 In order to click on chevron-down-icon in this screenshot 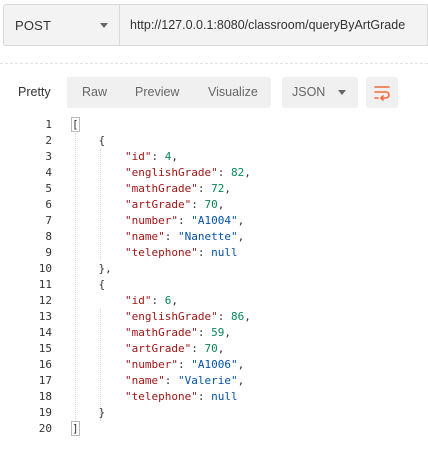, I will do `click(342, 92)`.